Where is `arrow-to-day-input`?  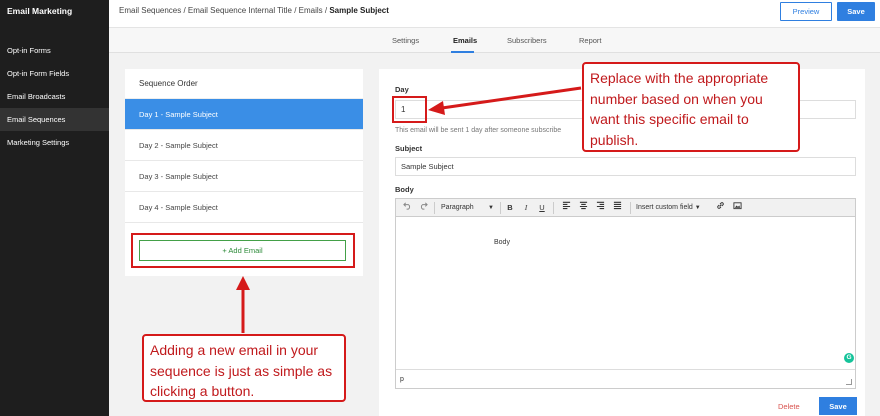
arrow-to-day-input is located at coordinates (511, 98).